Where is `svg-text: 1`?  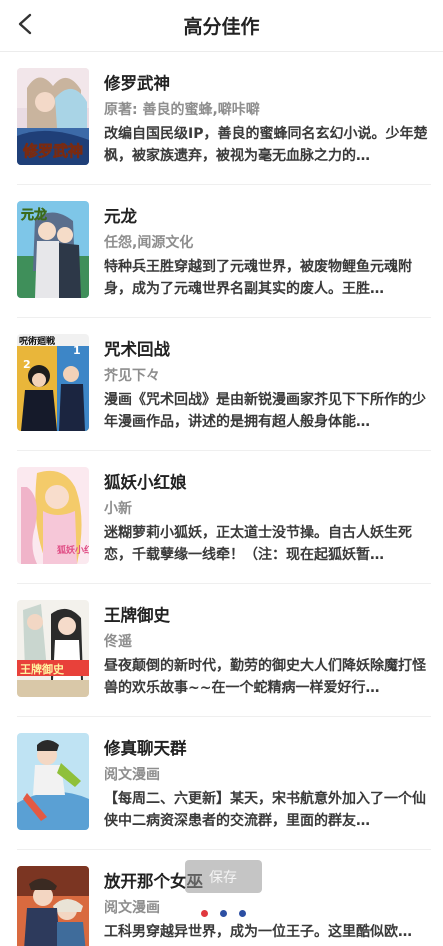 svg-text: 1 is located at coordinates (77, 350).